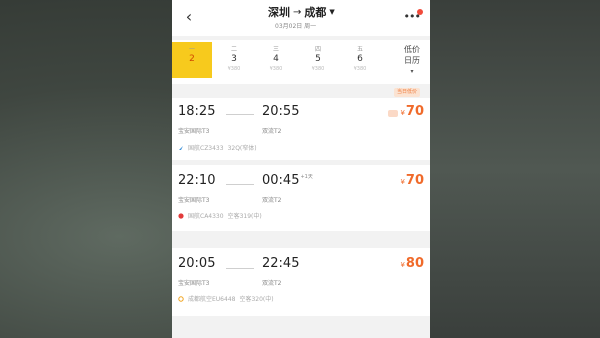 The image size is (600, 338). Describe the element at coordinates (181, 215) in the screenshot. I see `phoenix-icon` at that location.